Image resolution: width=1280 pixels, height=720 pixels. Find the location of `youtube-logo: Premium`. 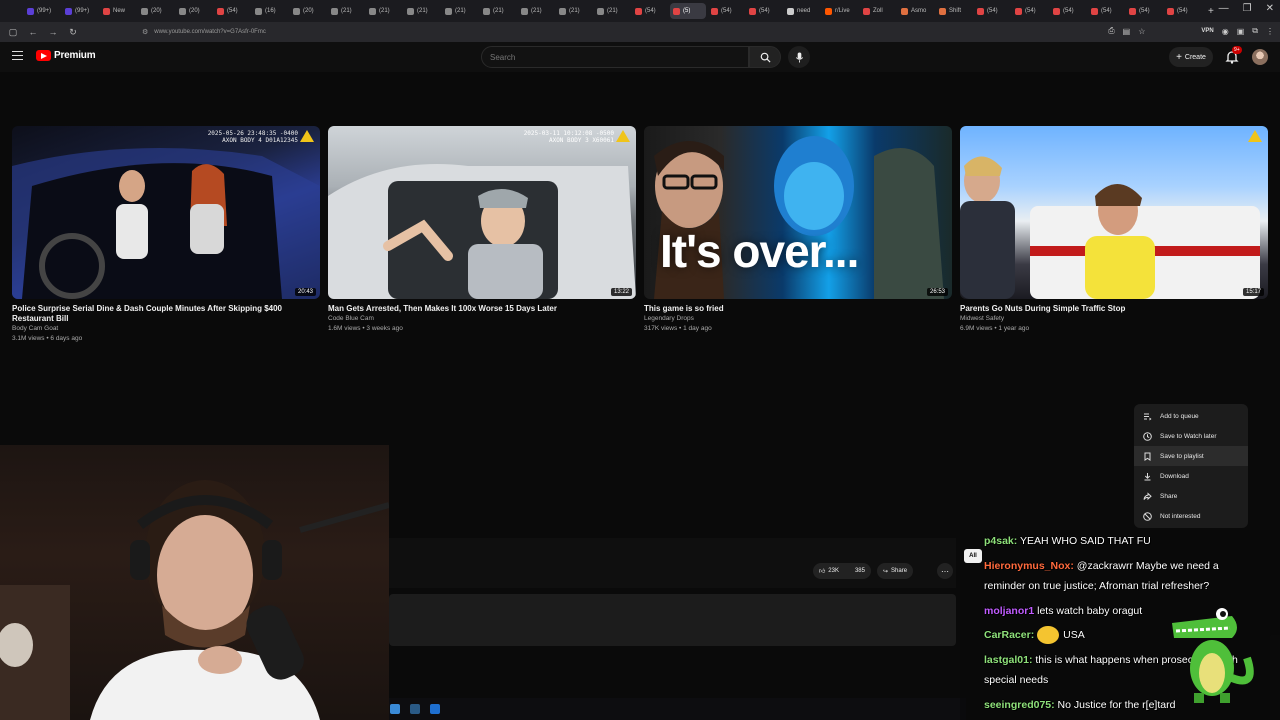

youtube-logo: Premium is located at coordinates (66, 55).